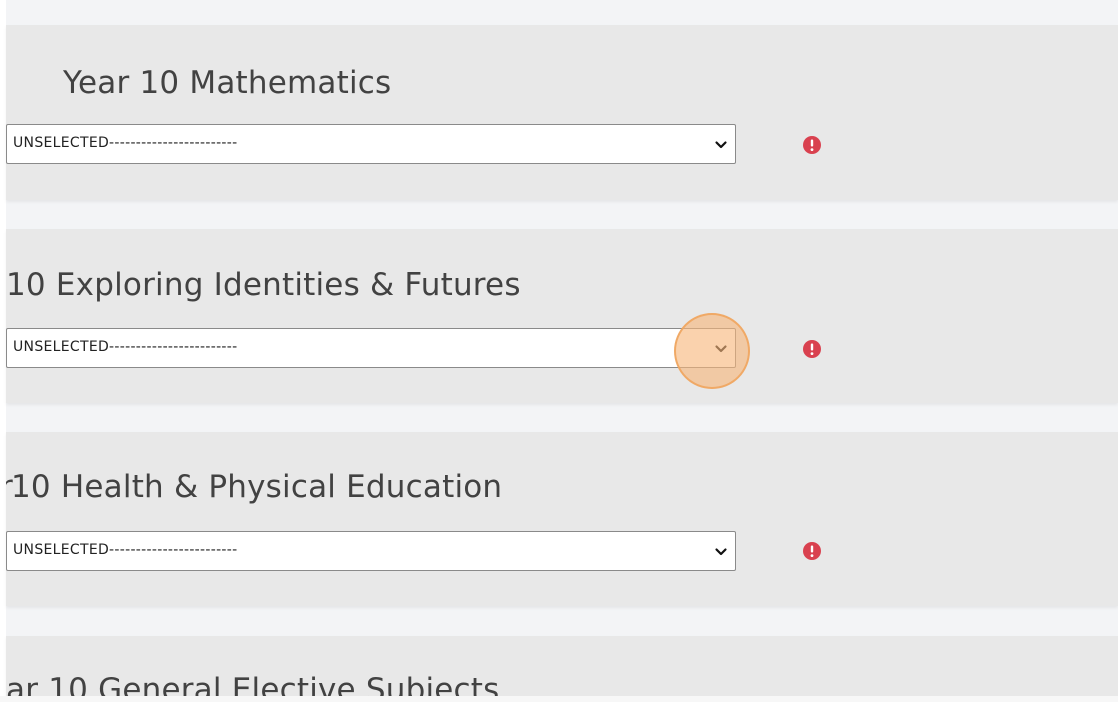 This screenshot has height=702, width=1118. Describe the element at coordinates (559, 699) in the screenshot. I see `bottom-strip` at that location.